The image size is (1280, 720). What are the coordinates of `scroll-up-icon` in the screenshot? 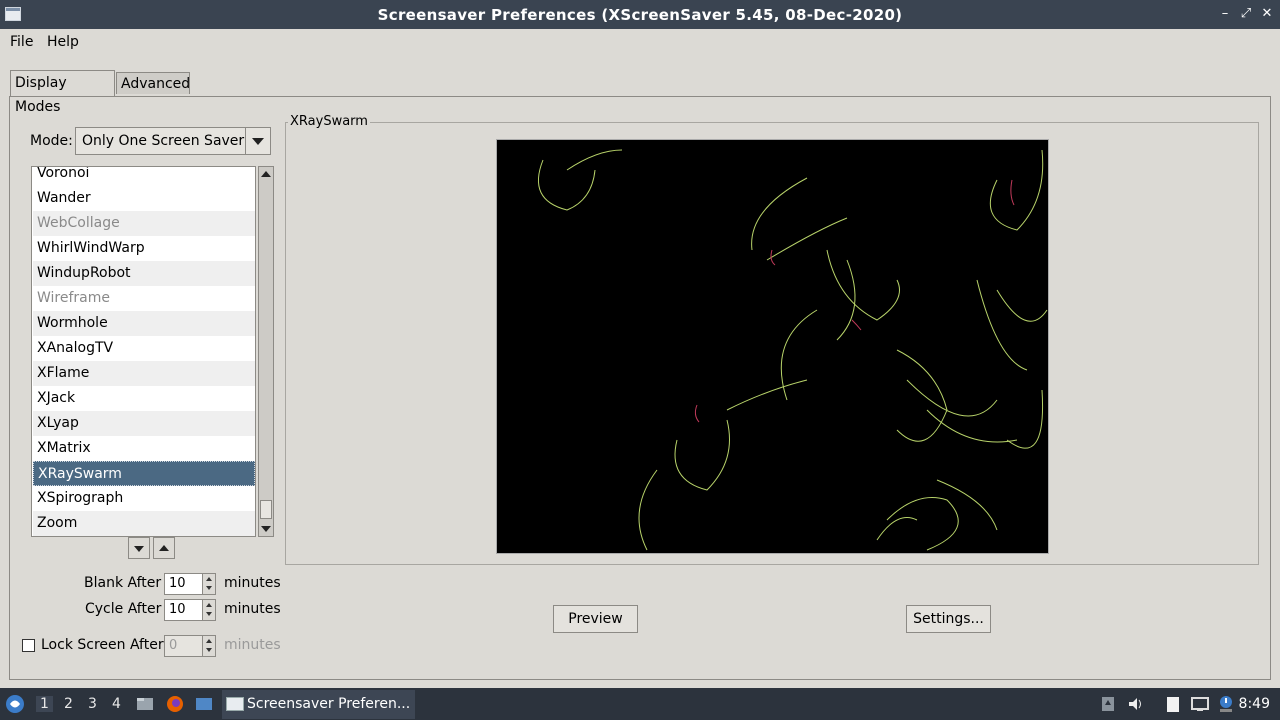 It's located at (266, 174).